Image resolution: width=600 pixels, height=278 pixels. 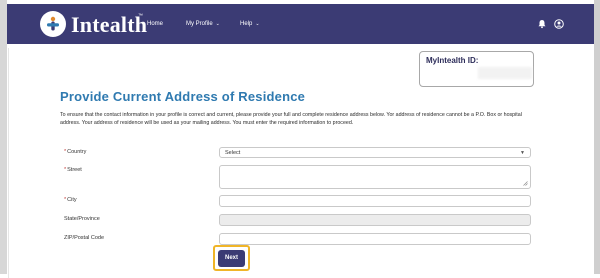 What do you see at coordinates (375, 201) in the screenshot?
I see `city-input` at bounding box center [375, 201].